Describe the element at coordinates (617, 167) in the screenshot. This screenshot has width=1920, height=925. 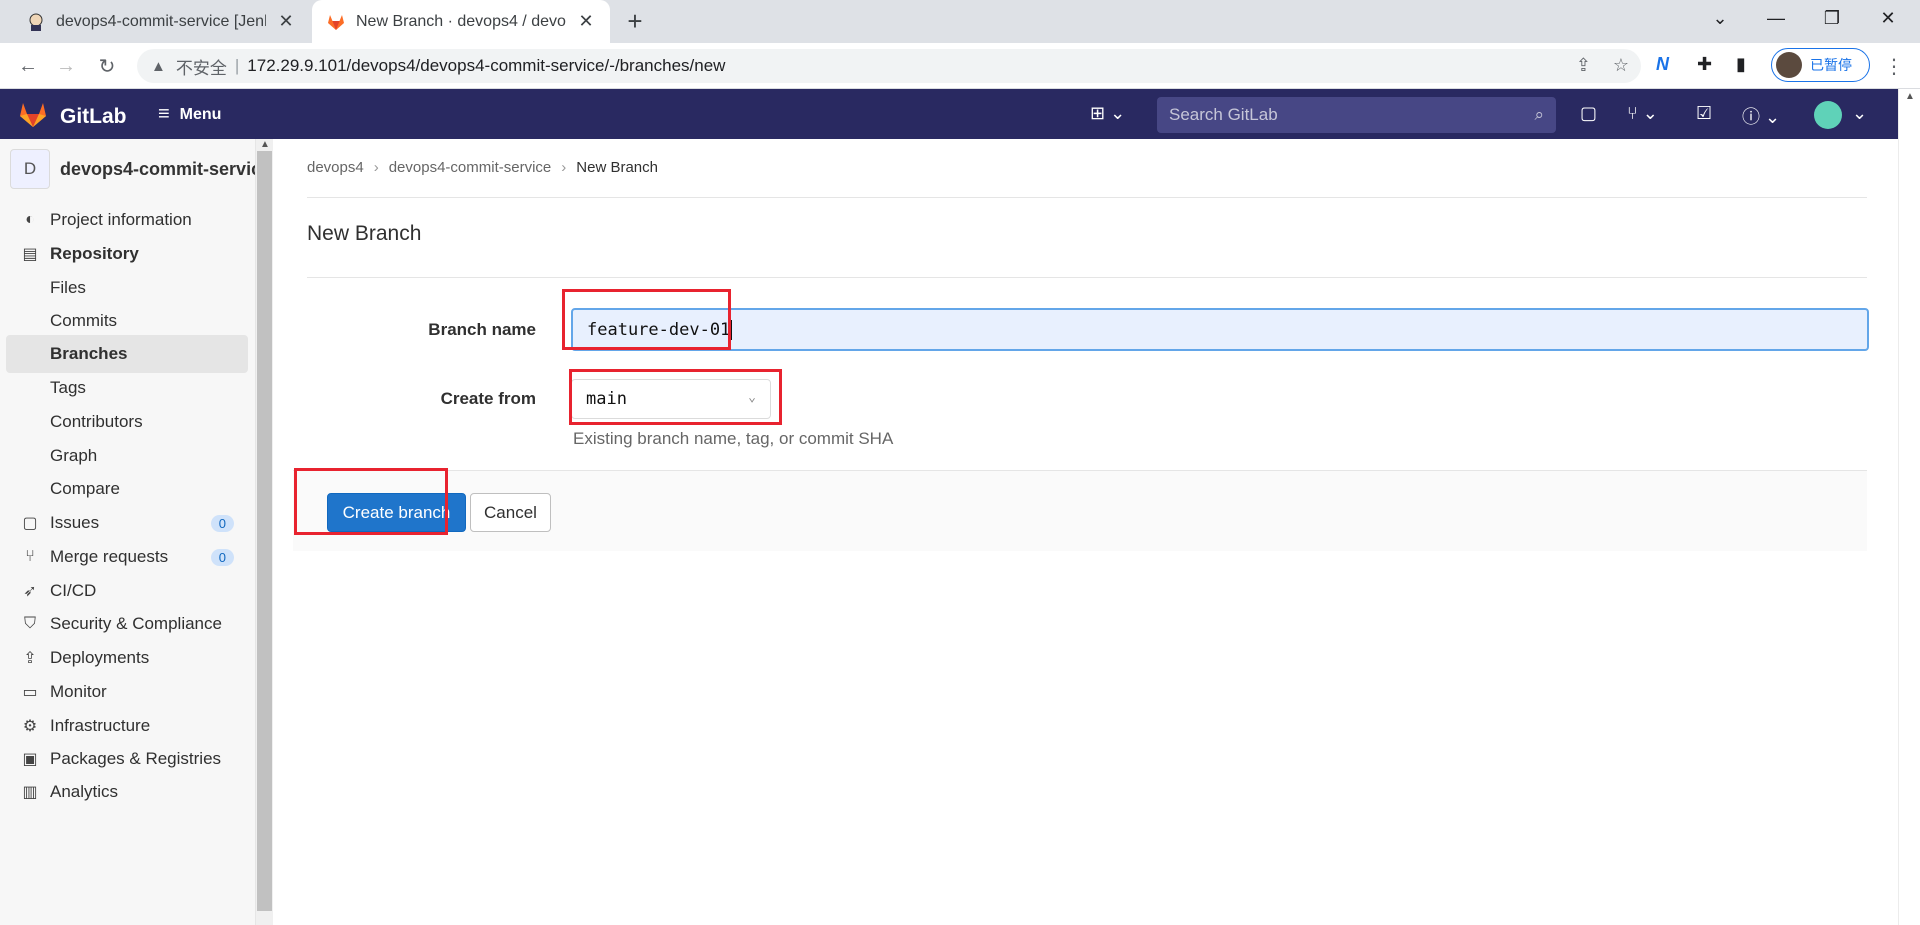
I see `breadcrumb-current: New Branch` at that location.